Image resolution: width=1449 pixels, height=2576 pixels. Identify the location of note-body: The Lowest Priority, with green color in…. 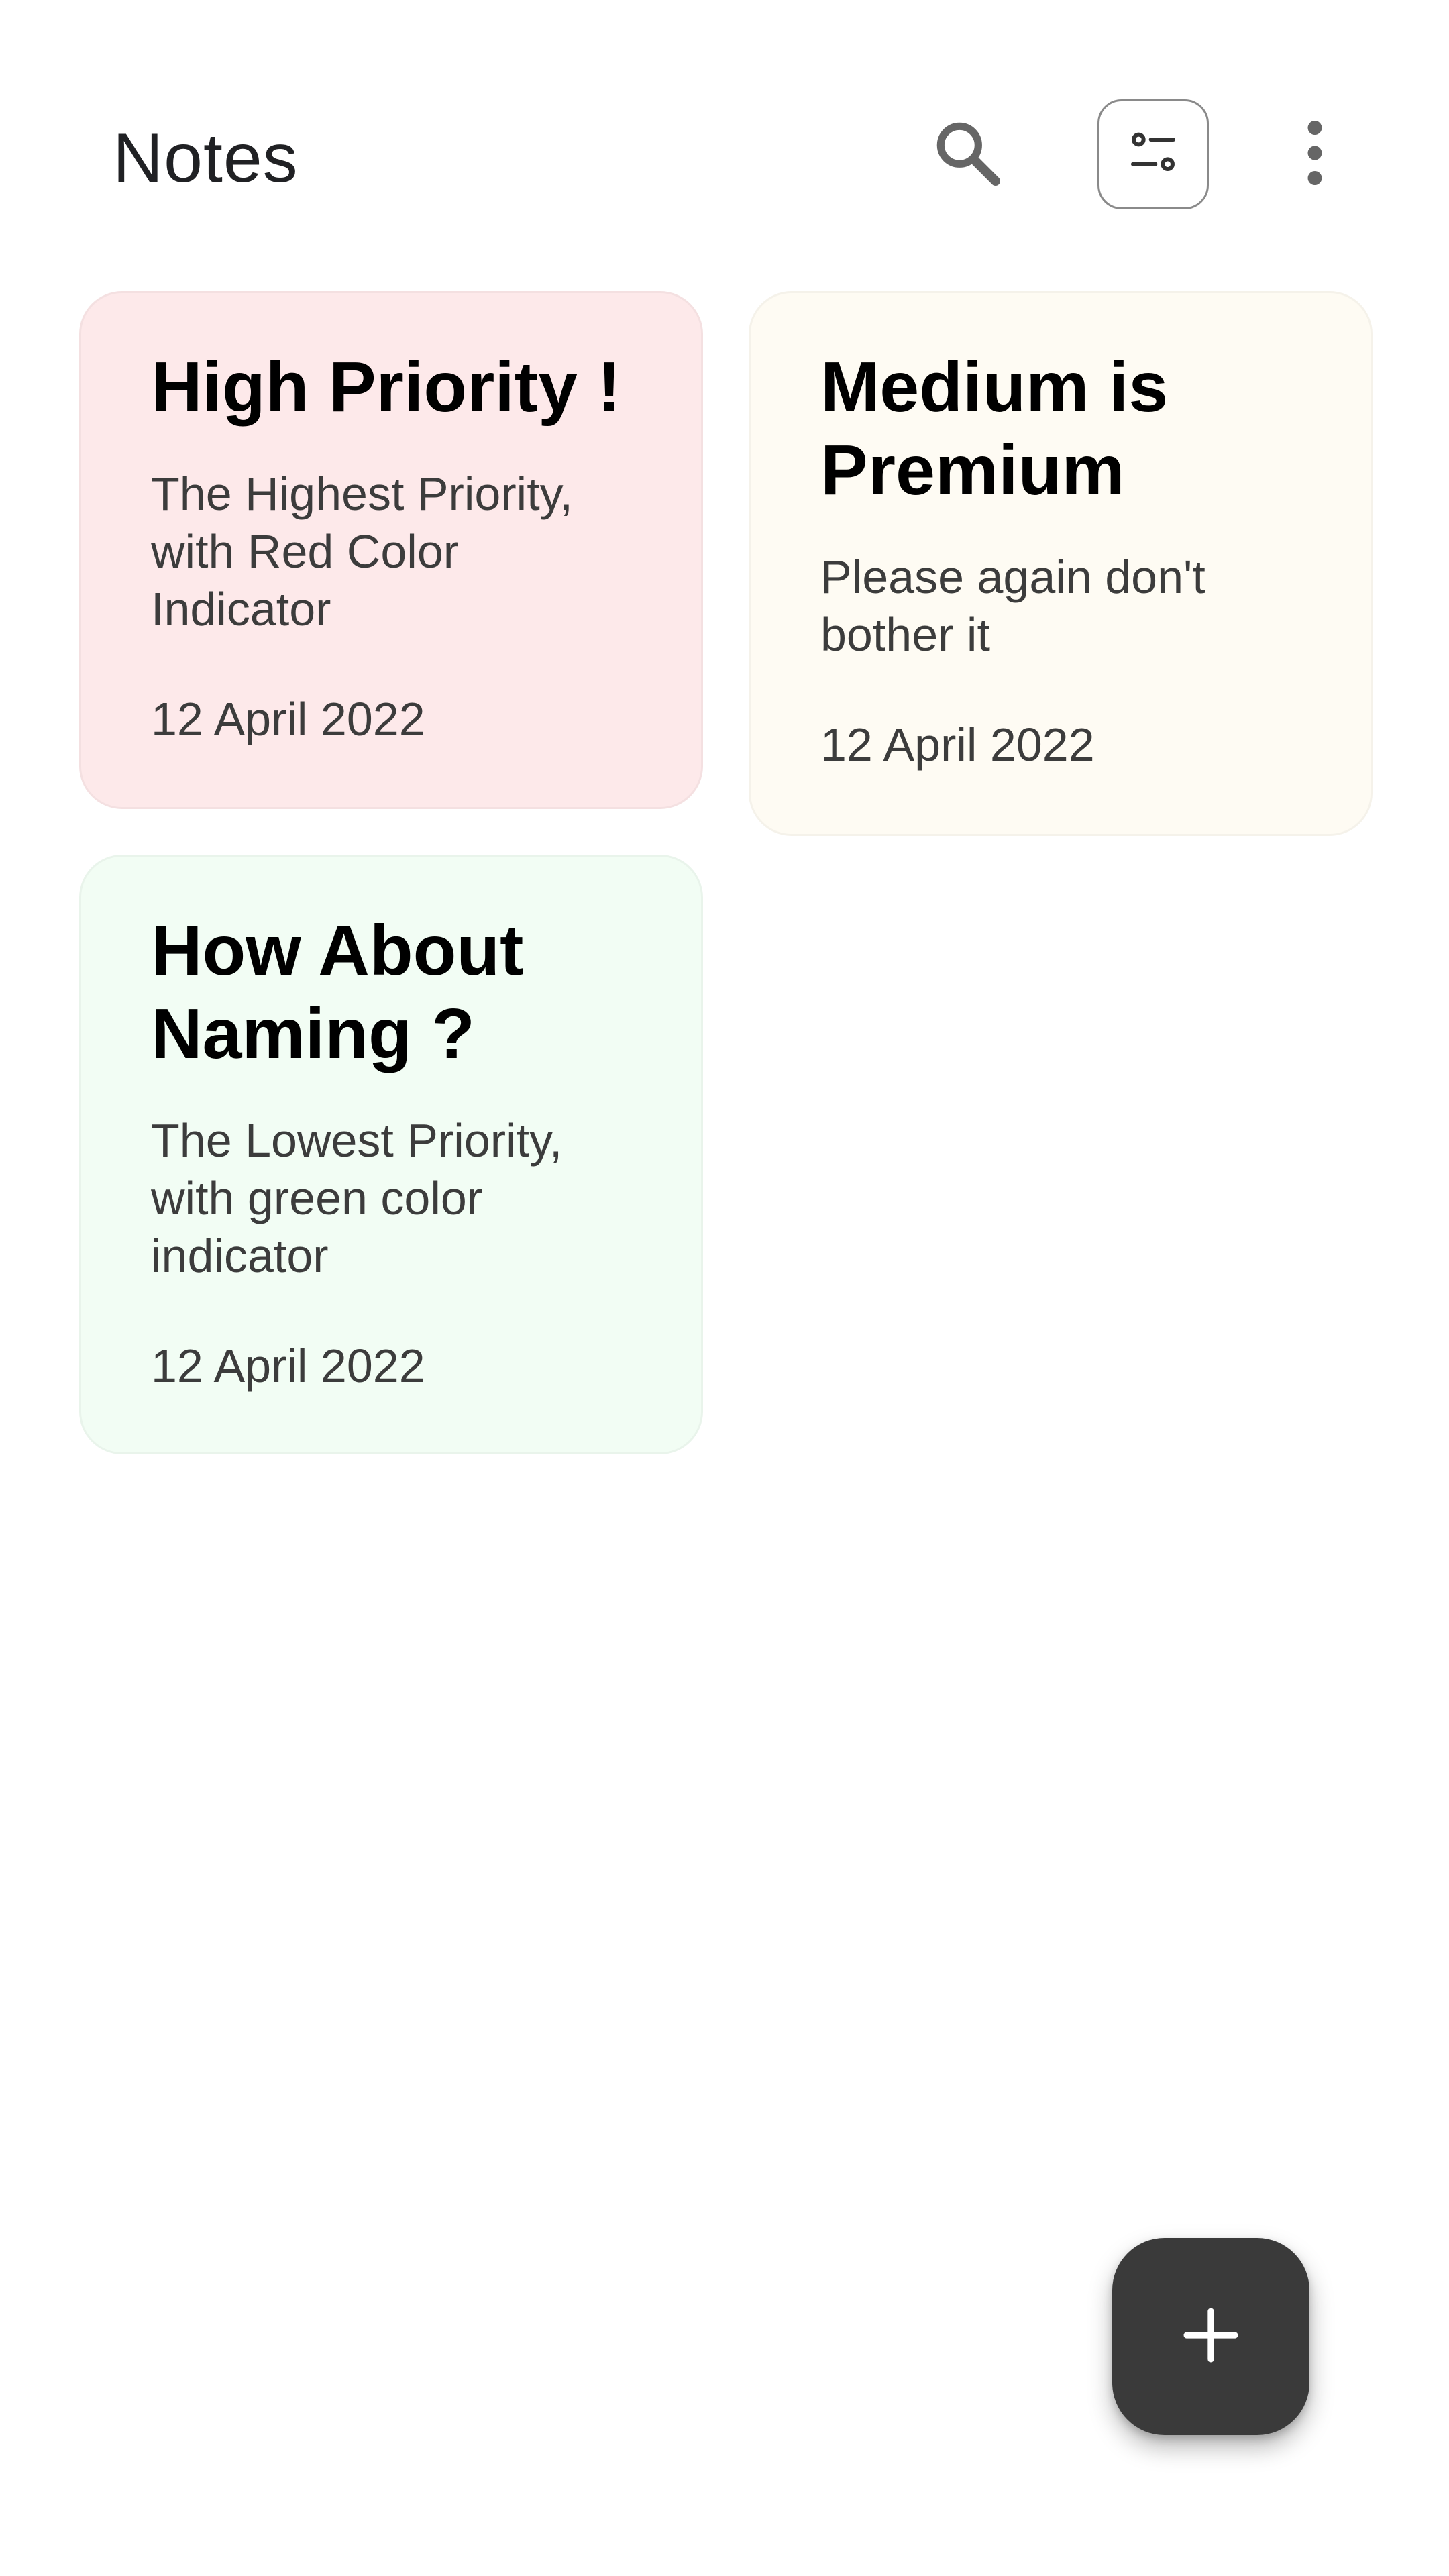
(357, 1198).